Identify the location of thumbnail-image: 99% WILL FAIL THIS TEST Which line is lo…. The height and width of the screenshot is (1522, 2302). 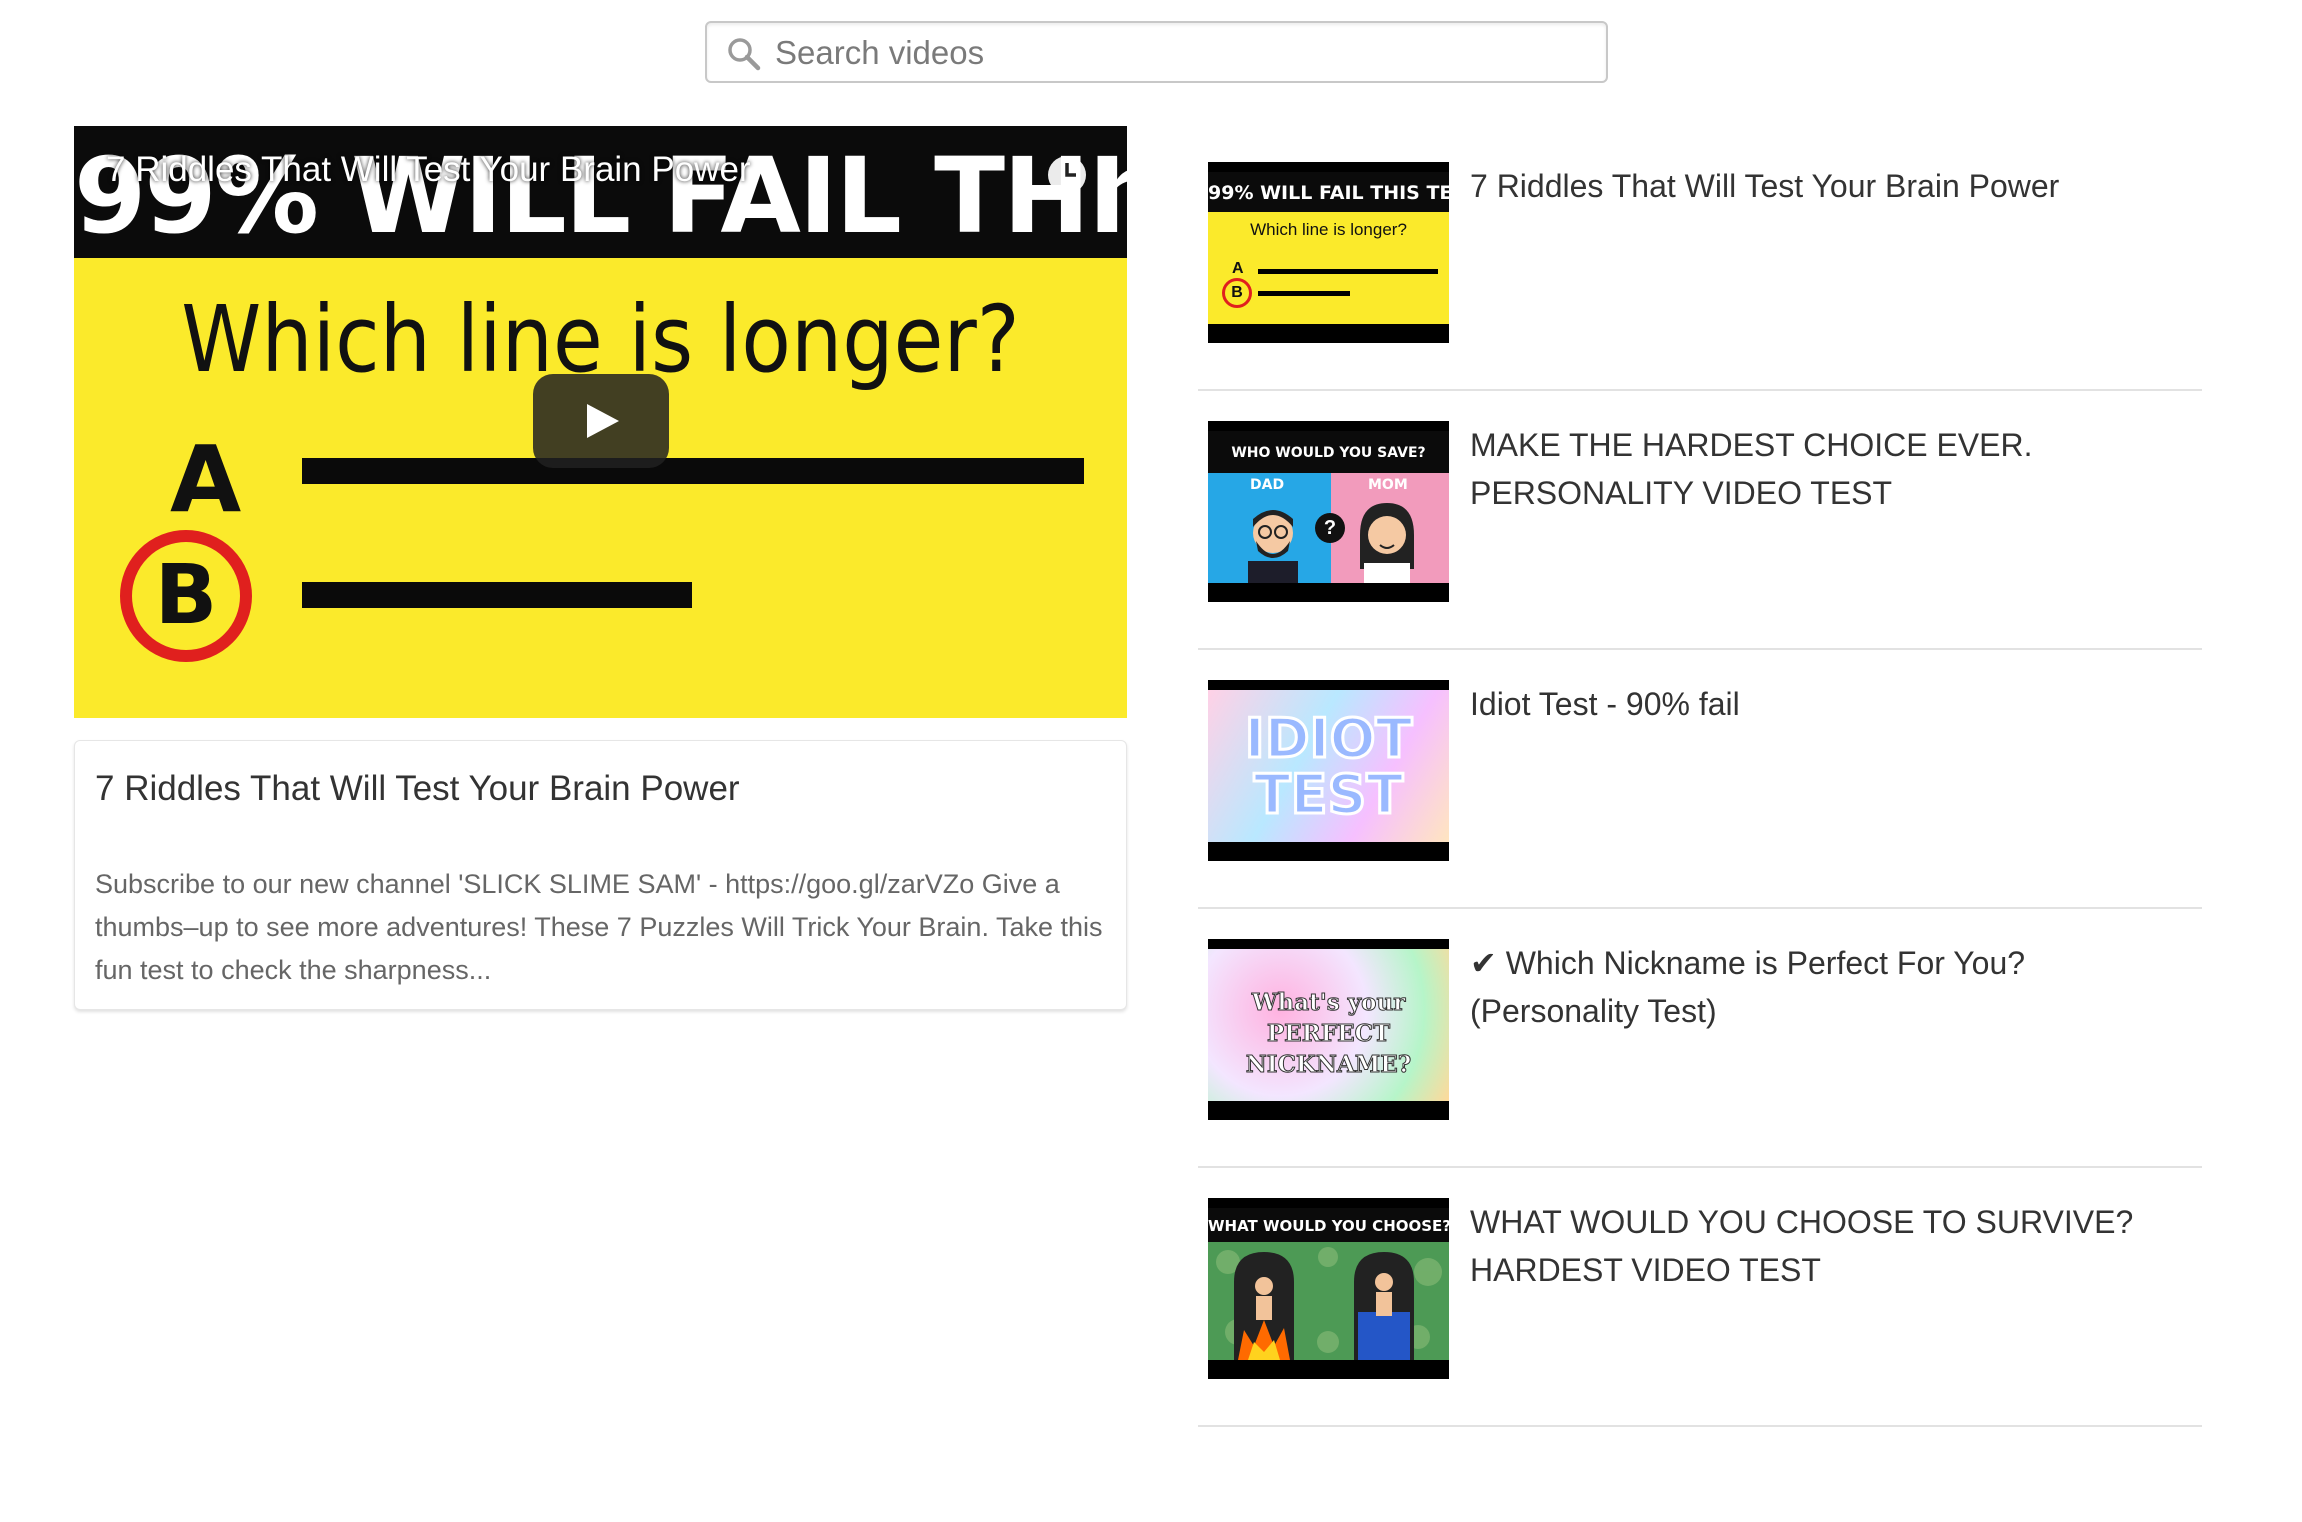
(1328, 248).